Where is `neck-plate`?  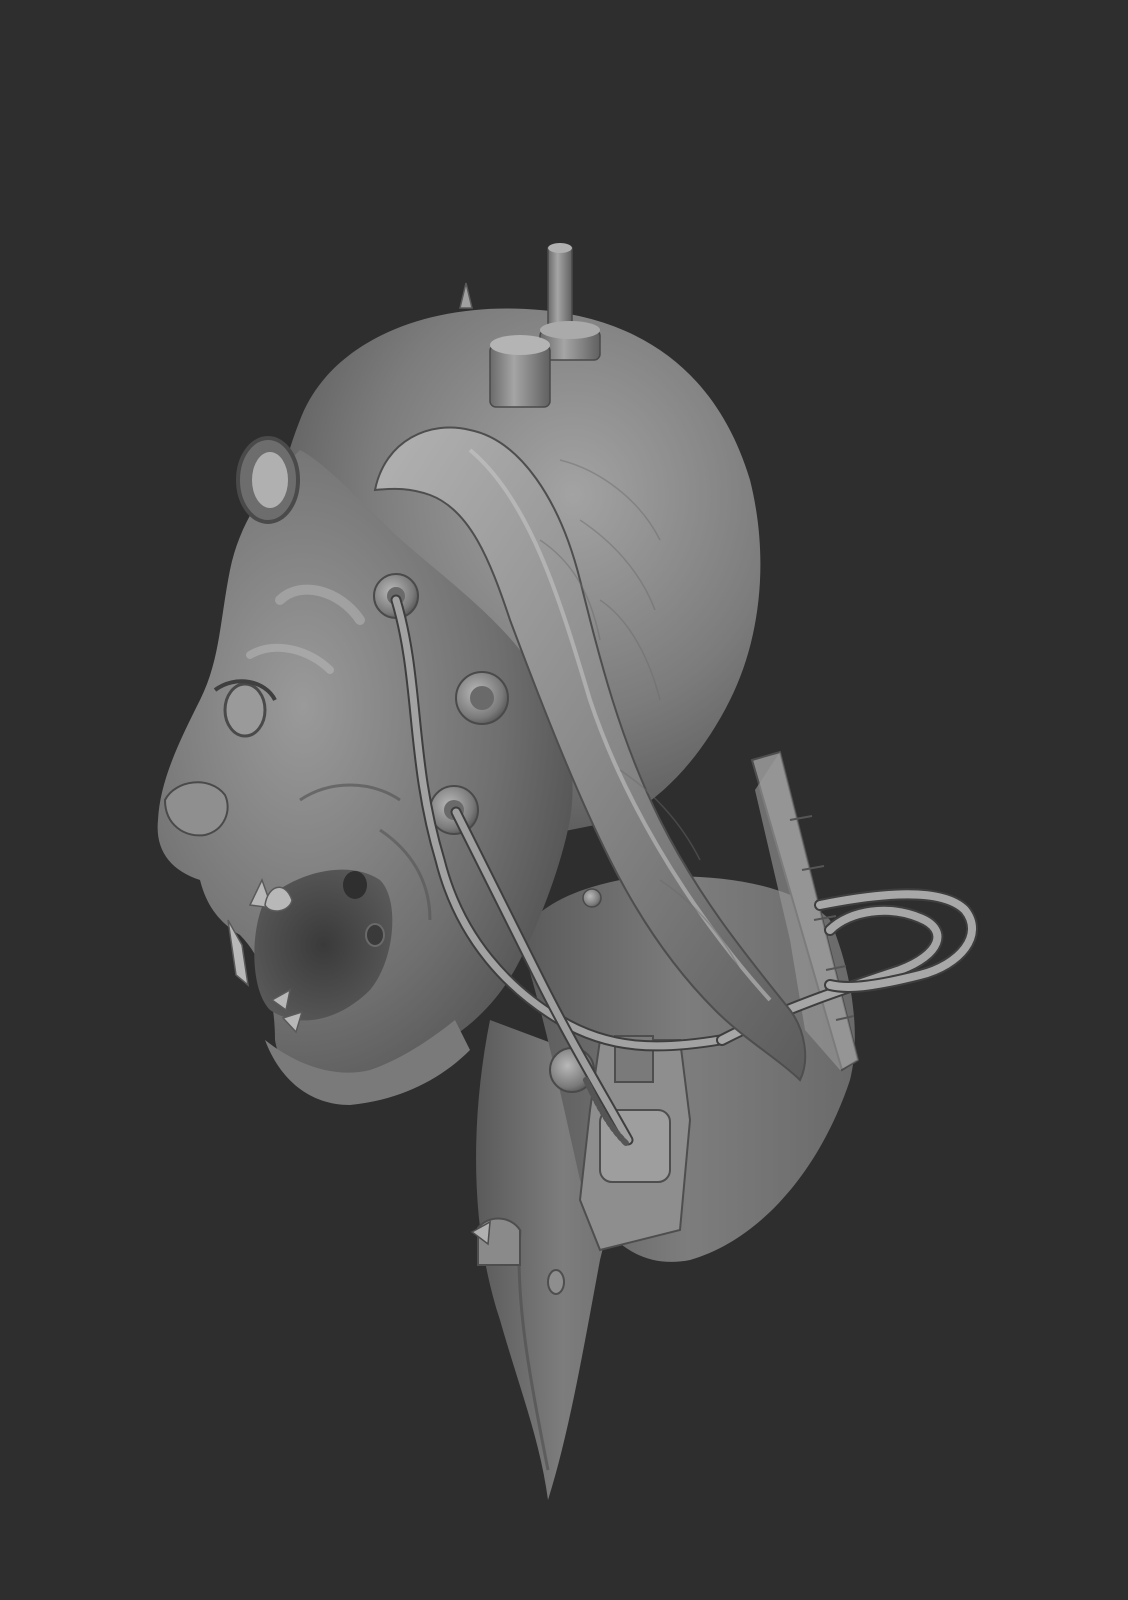 neck-plate is located at coordinates (635, 1143).